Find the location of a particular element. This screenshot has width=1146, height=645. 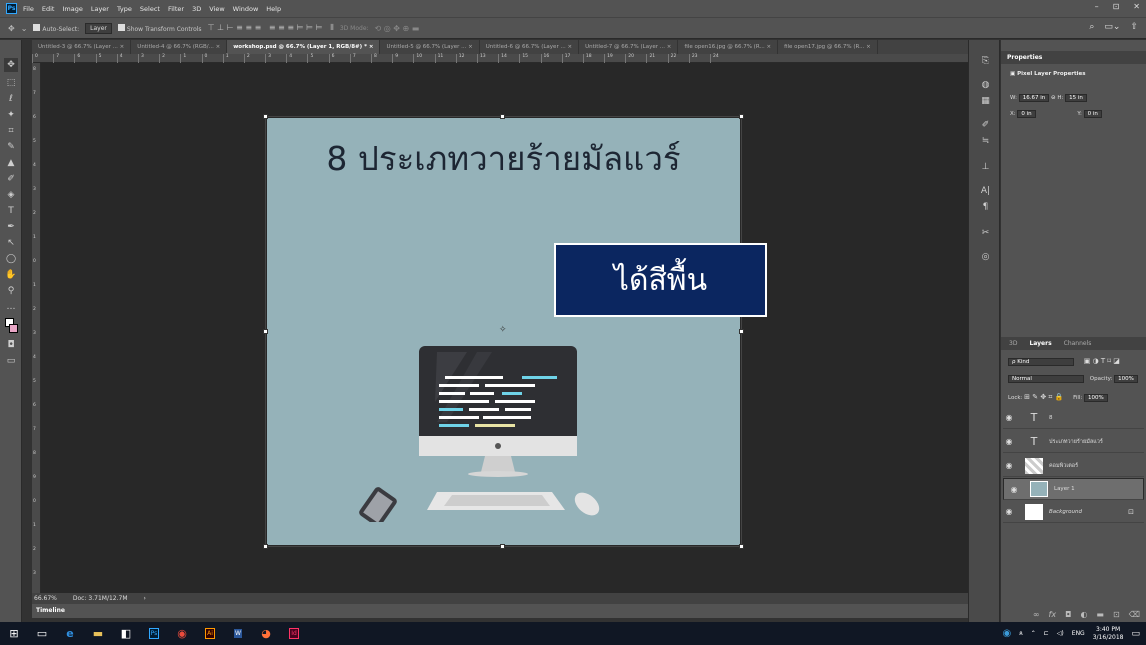

lock-icon: ⊡ is located at coordinates (1131, 512).